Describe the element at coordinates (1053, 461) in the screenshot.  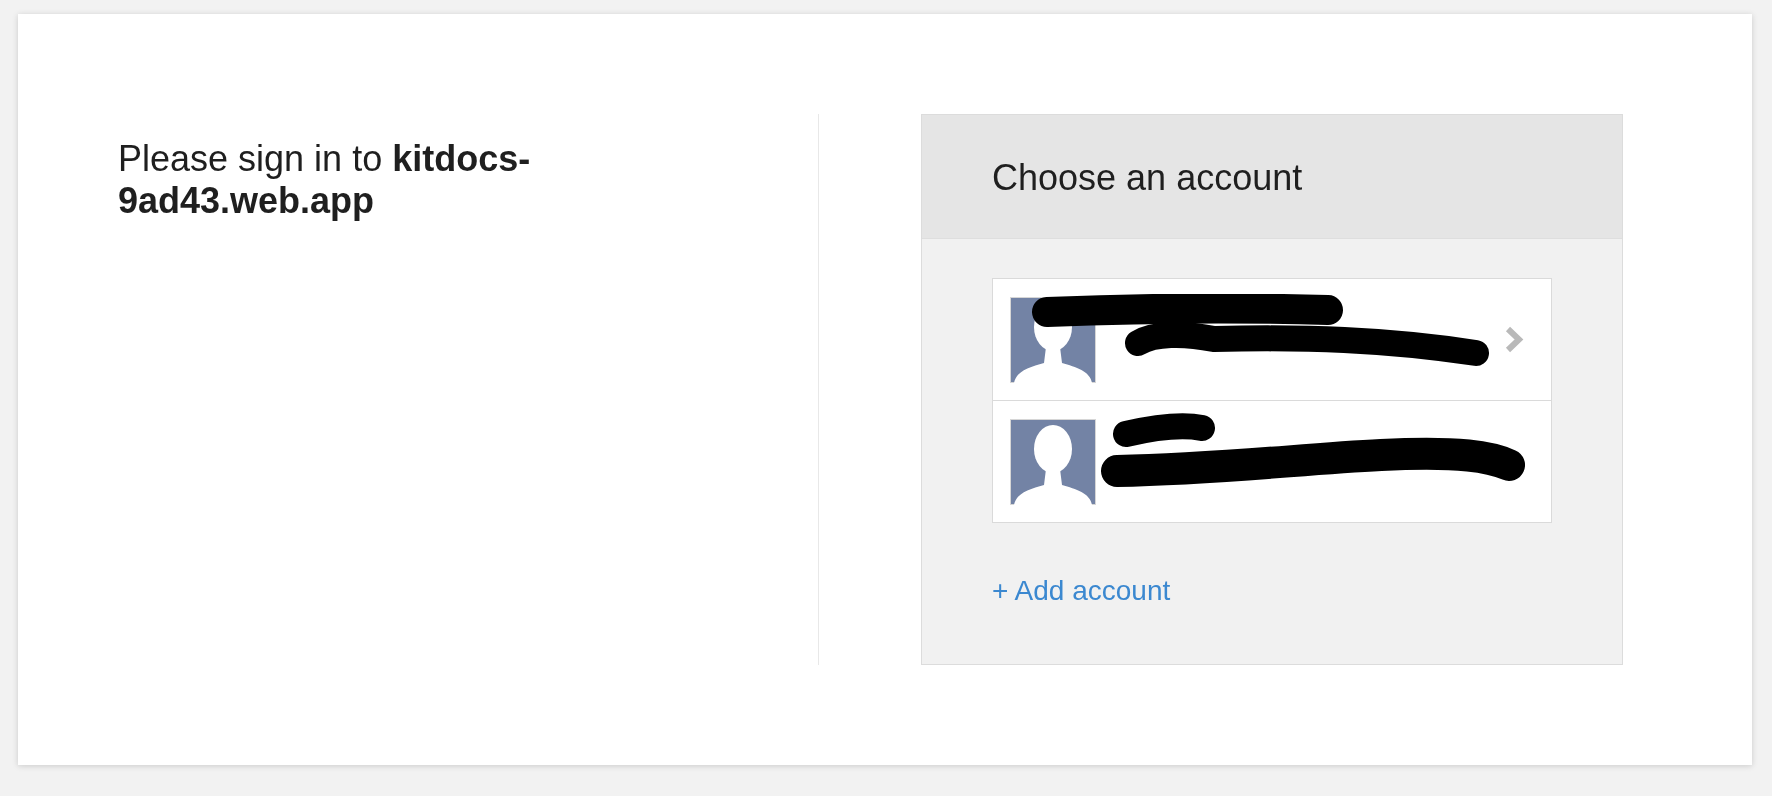
I see `avatar-icon` at that location.